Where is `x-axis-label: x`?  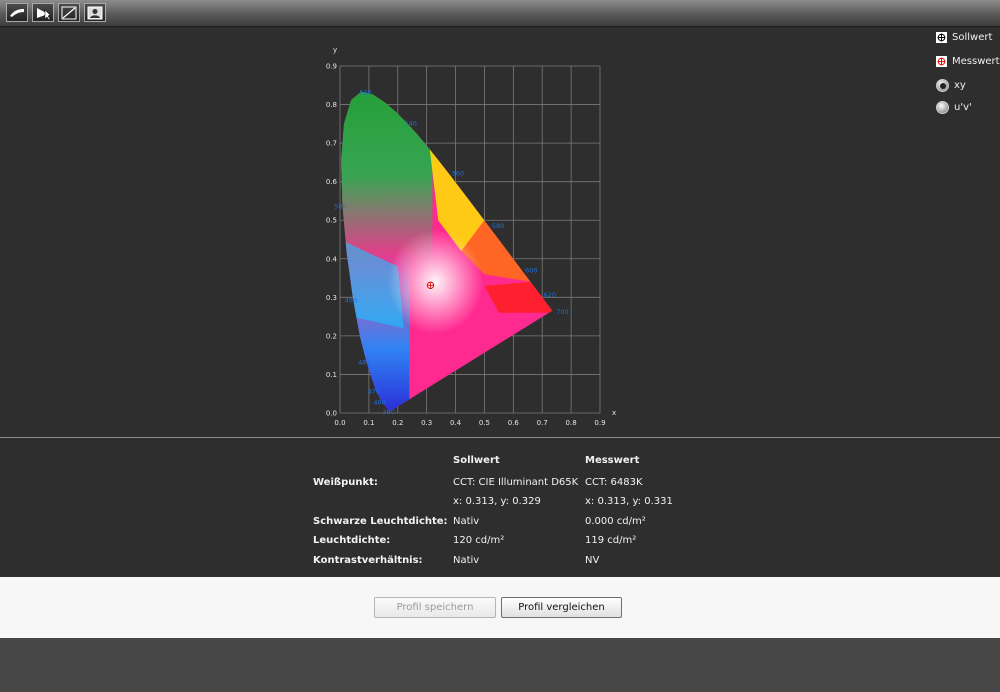 x-axis-label: x is located at coordinates (614, 413).